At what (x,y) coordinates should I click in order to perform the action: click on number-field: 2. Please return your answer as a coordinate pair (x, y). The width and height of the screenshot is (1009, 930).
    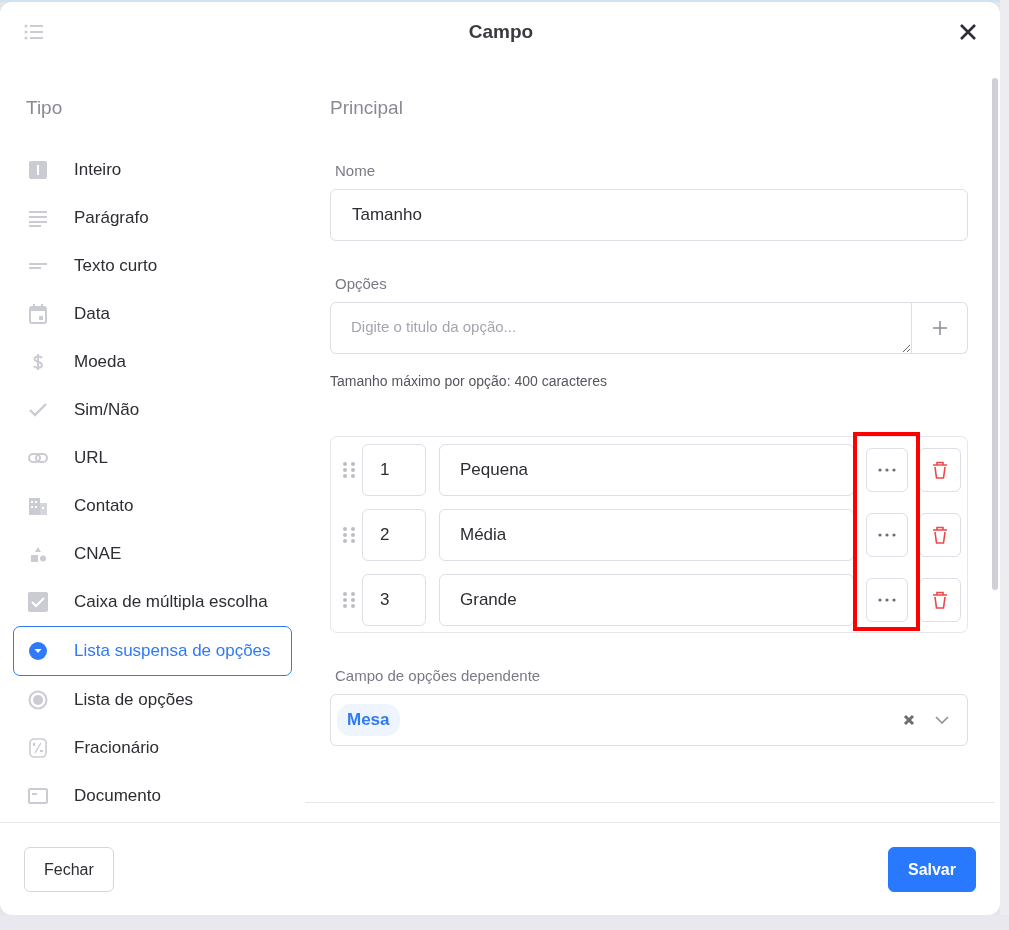
    Looking at the image, I should click on (394, 535).